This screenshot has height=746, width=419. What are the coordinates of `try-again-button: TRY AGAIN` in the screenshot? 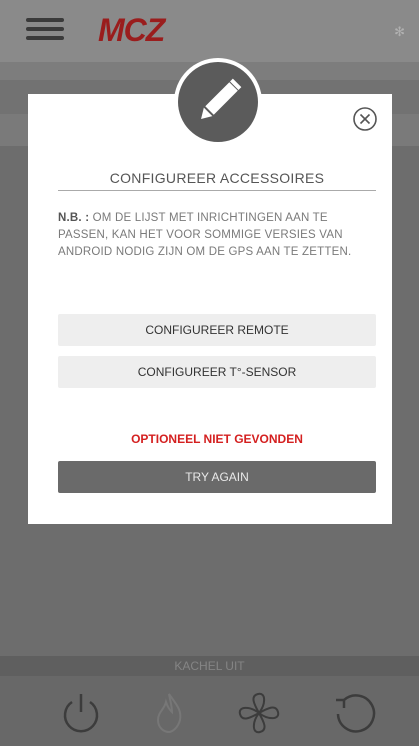 It's located at (217, 477).